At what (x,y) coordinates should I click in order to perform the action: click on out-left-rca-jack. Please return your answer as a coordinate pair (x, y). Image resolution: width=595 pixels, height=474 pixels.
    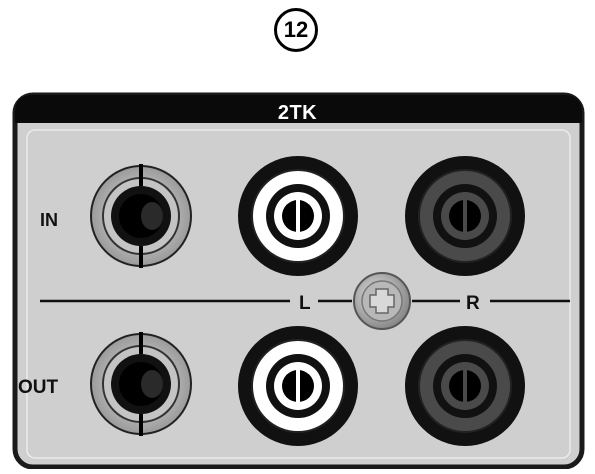
    Looking at the image, I should click on (298, 386).